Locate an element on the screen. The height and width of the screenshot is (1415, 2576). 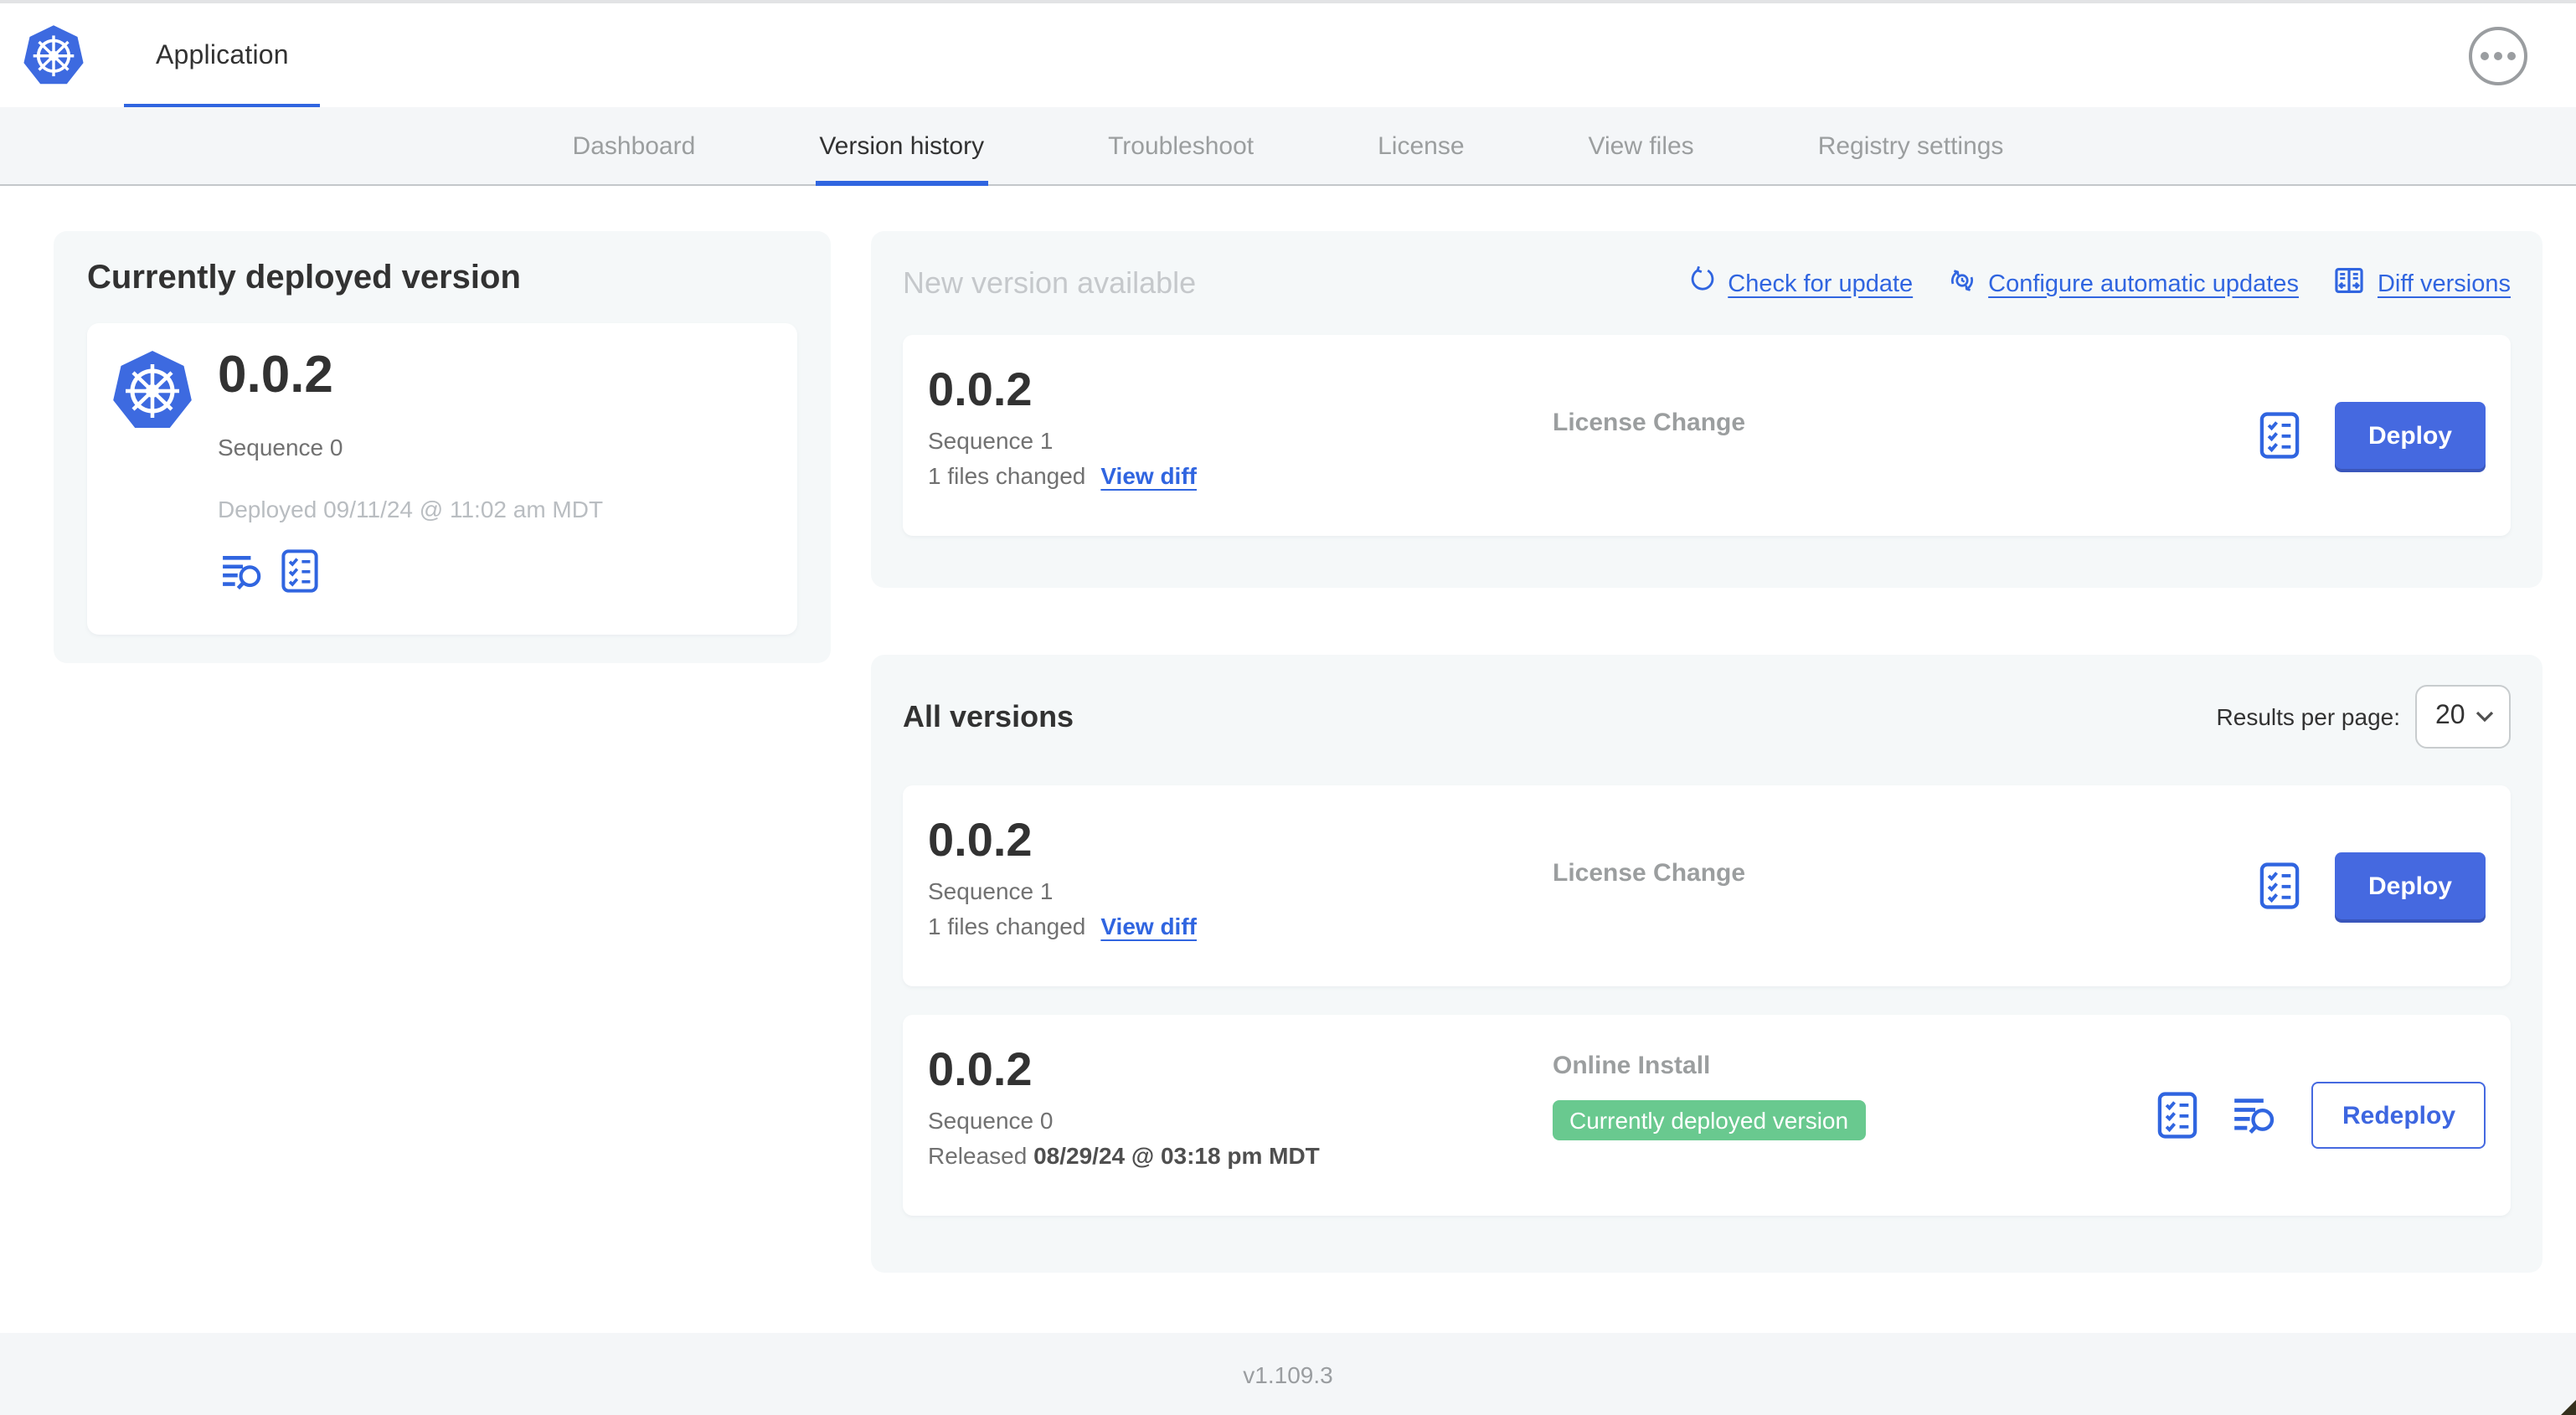
console-version: v1.109.3 is located at coordinates (1288, 1374).